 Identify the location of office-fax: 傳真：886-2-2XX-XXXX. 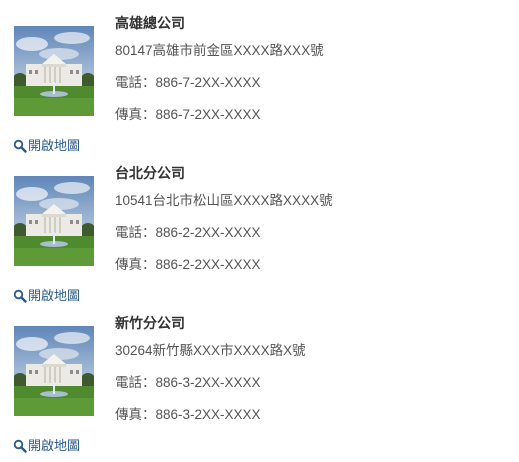
(188, 264).